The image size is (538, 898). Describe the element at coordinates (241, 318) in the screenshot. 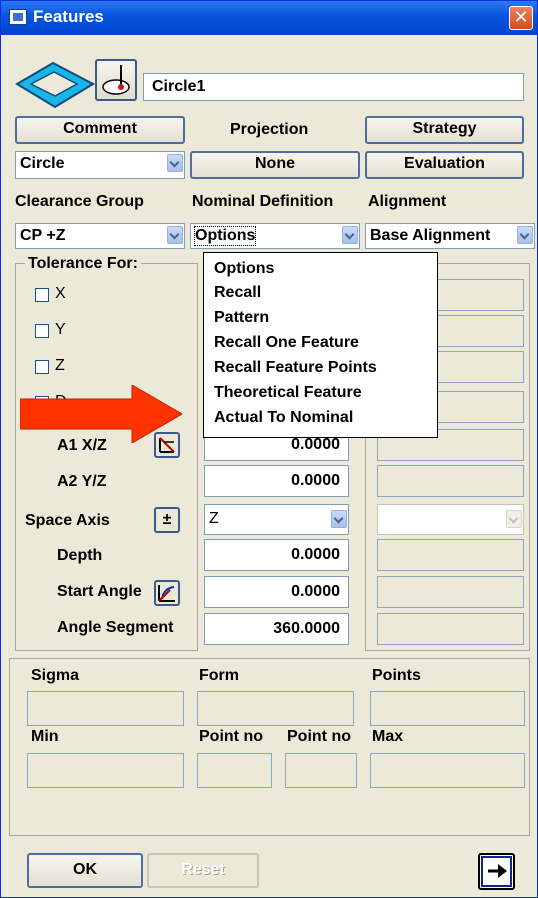

I see `dropdown-item-pattern: Pattern` at that location.